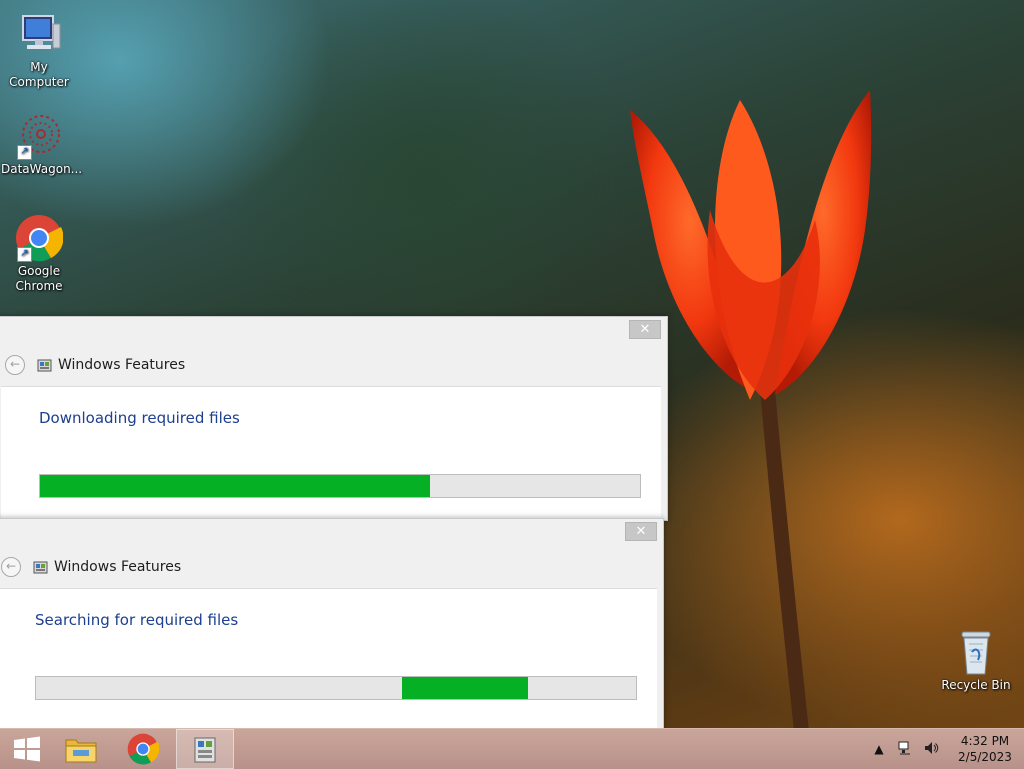 The image size is (1024, 769). Describe the element at coordinates (905, 749) in the screenshot. I see `network-icon` at that location.